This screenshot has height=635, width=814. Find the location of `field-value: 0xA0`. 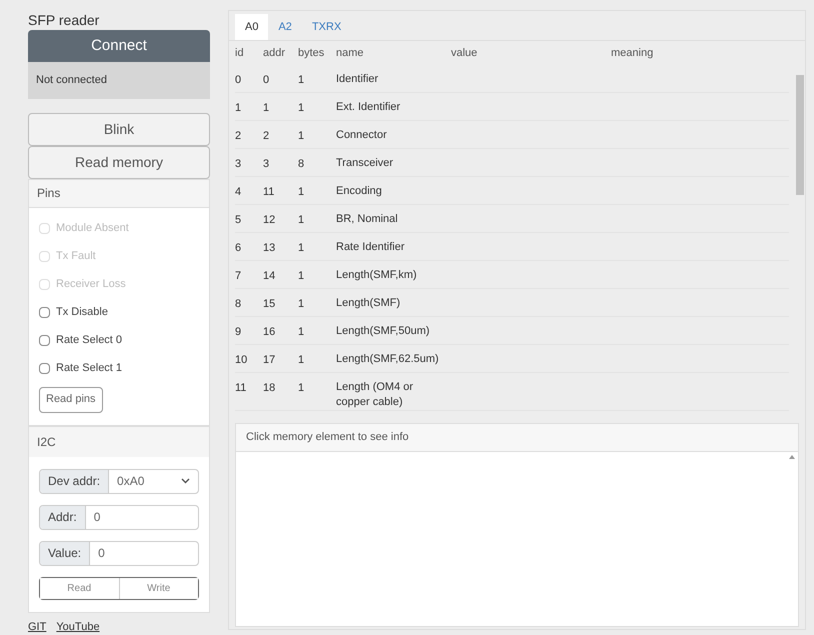

field-value: 0xA0 is located at coordinates (131, 481).